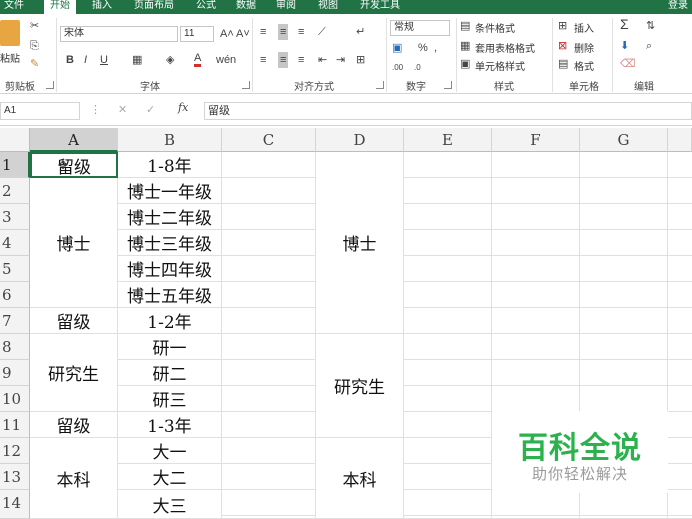 The width and height of the screenshot is (692, 519). Describe the element at coordinates (423, 48) in the screenshot. I see `percent-icon: %` at that location.